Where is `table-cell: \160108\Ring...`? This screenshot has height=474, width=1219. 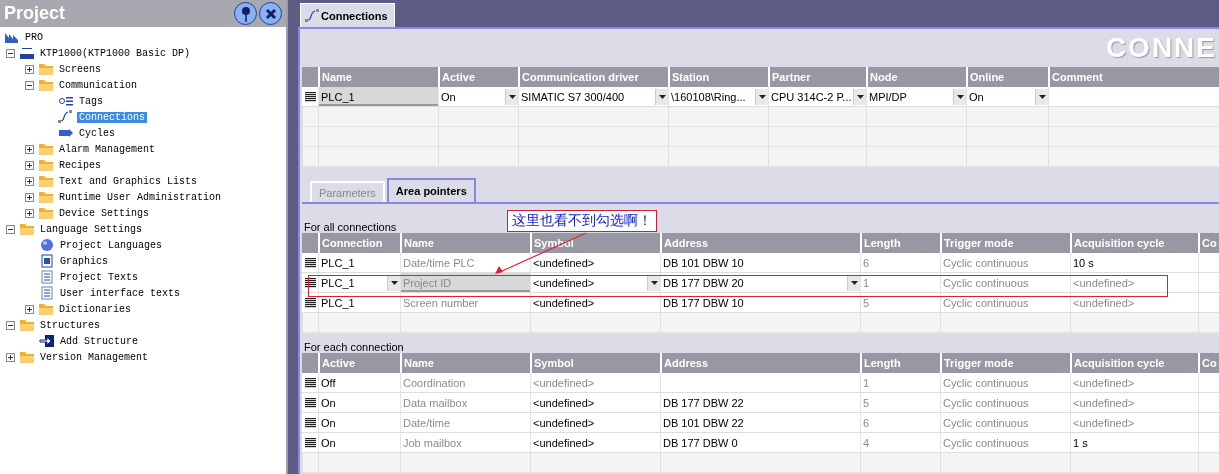
table-cell: \160108\Ring... is located at coordinates (718, 97).